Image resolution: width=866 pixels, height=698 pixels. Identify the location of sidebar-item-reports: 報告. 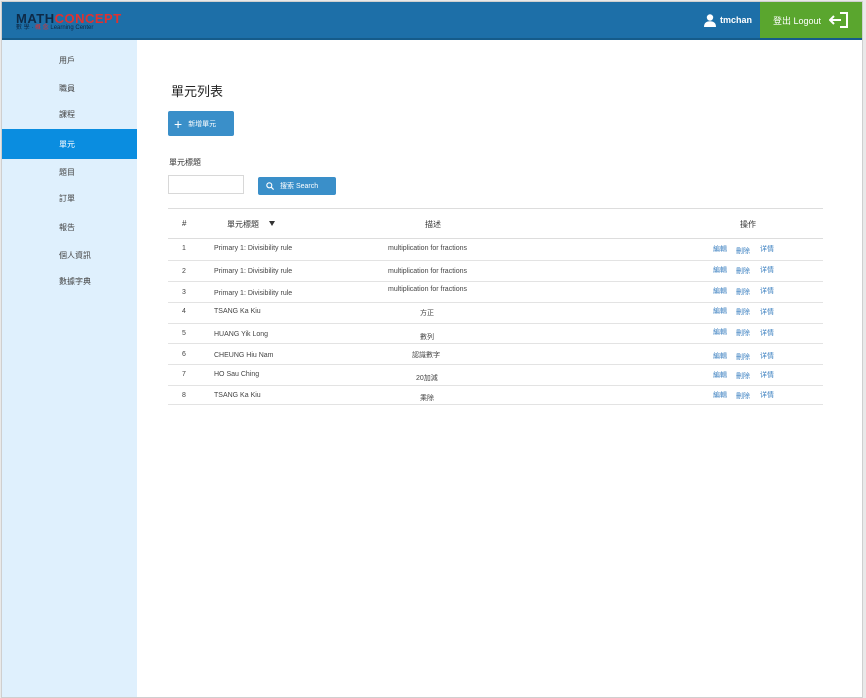
(69, 227).